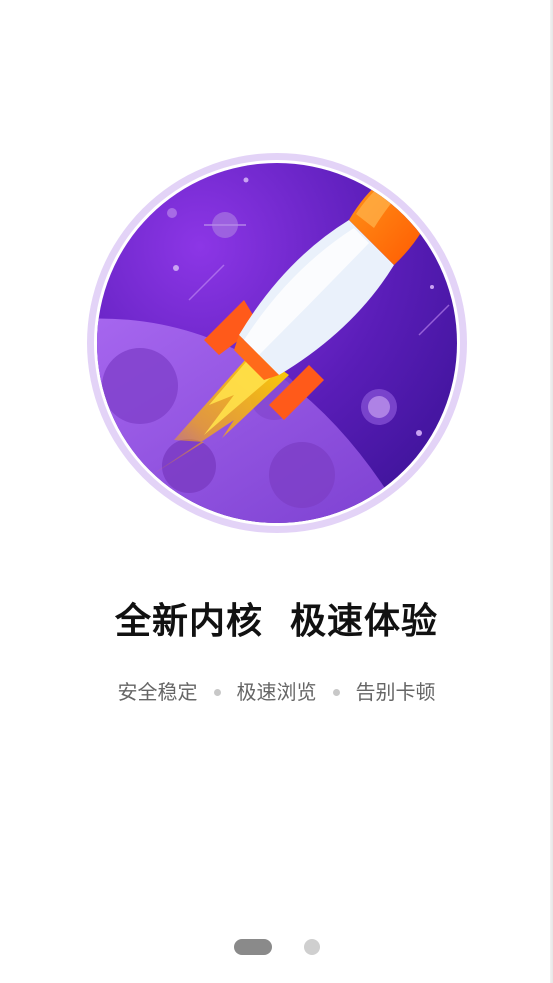 The image size is (553, 983). I want to click on feature-label-fast: 极速浏览, so click(276, 692).